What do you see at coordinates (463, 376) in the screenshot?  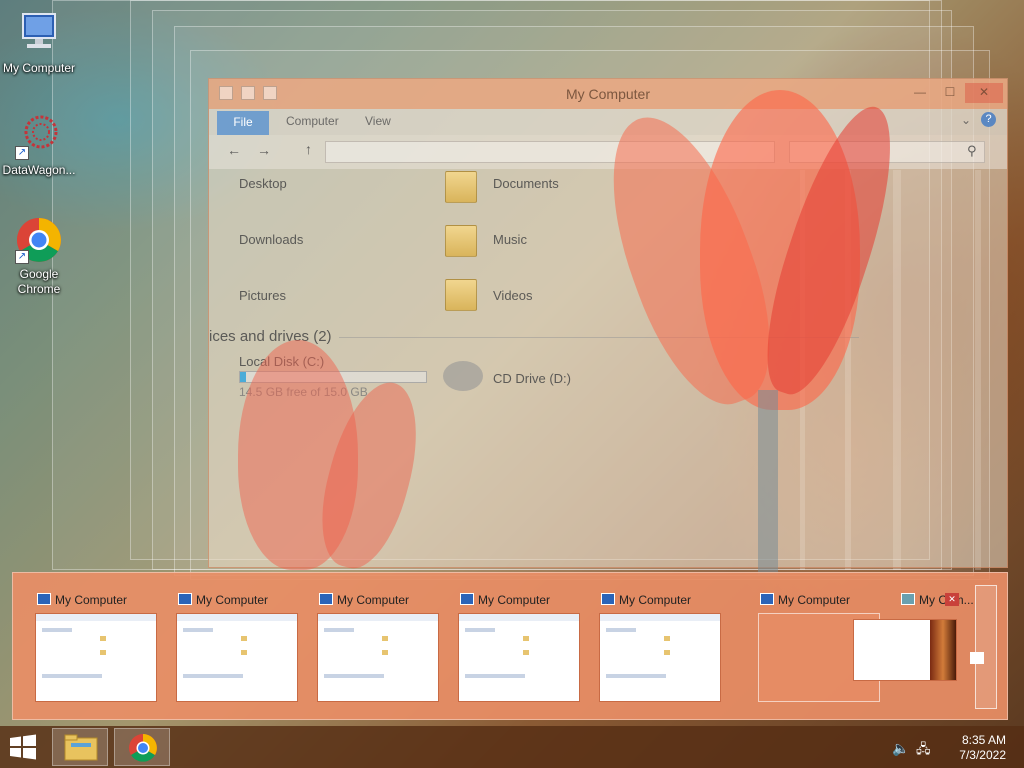 I see `cd-drive-icon` at bounding box center [463, 376].